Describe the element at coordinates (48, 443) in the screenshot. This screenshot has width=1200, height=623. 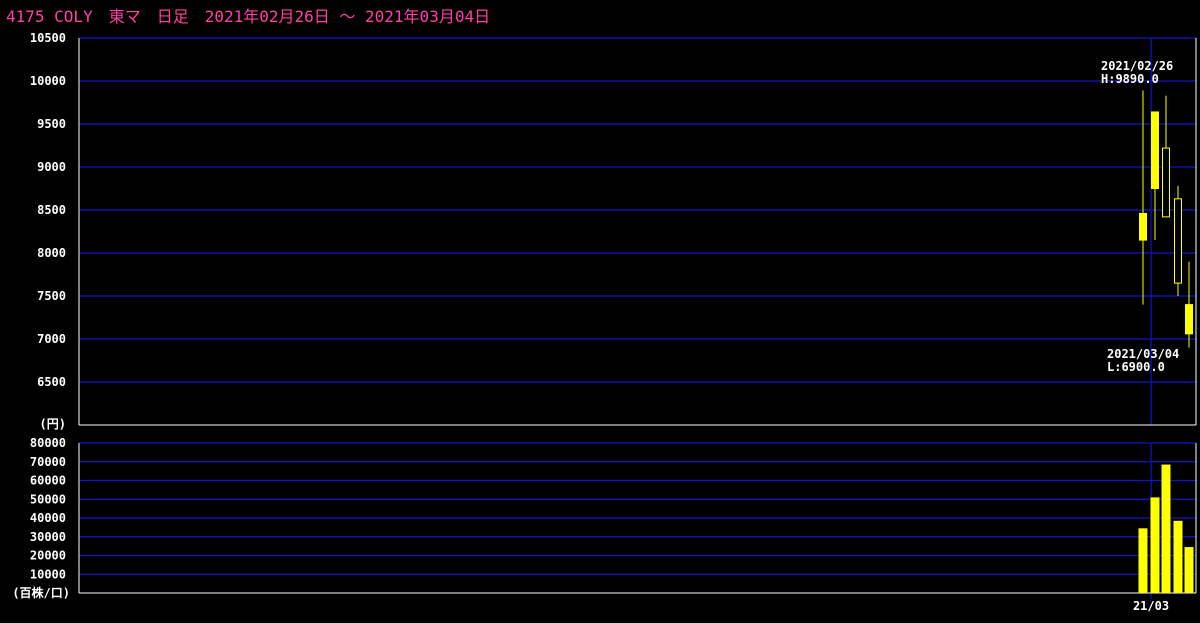
I see `volume-tick-label: 80000` at that location.